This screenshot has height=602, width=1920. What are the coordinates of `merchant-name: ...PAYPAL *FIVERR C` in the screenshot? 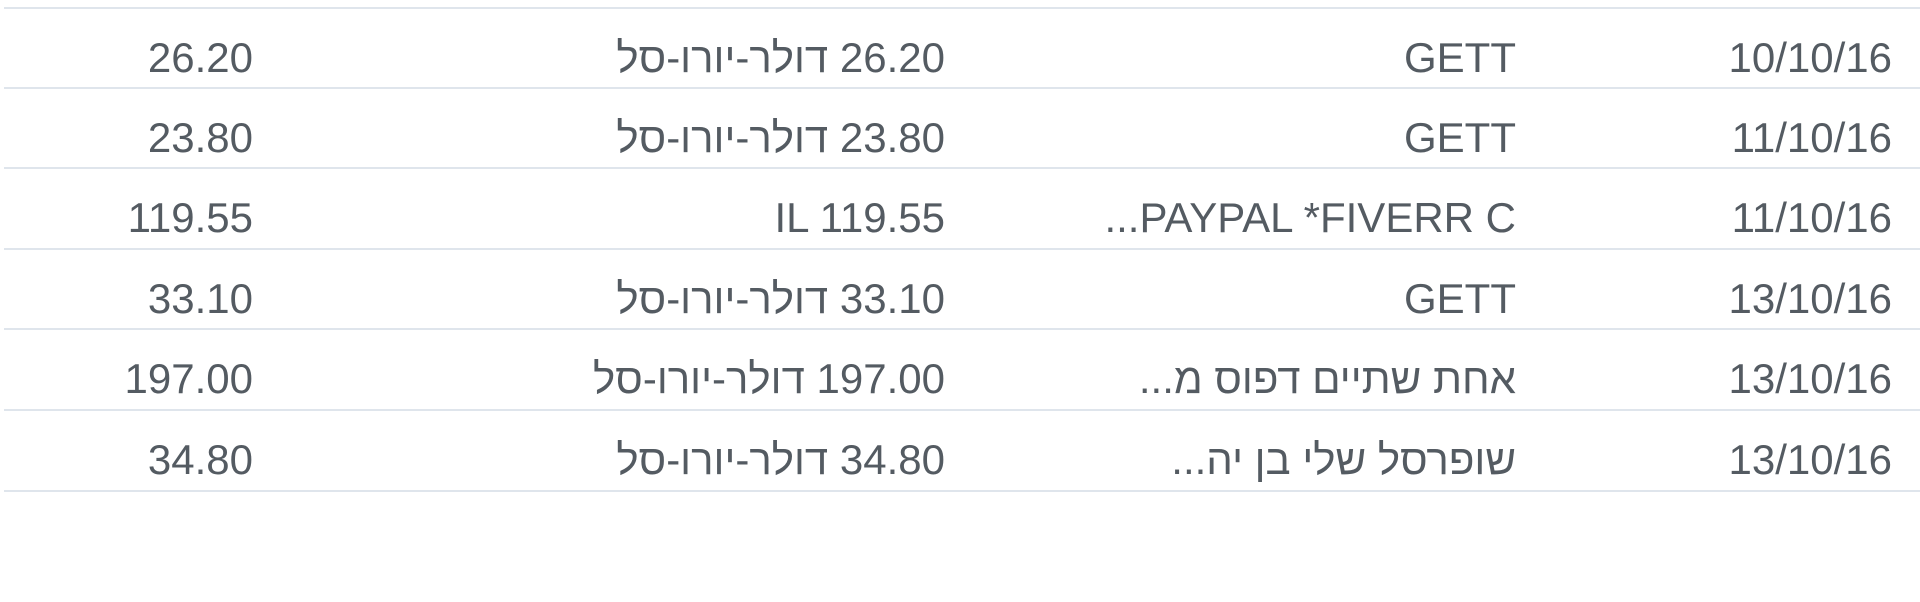 It's located at (1310, 217).